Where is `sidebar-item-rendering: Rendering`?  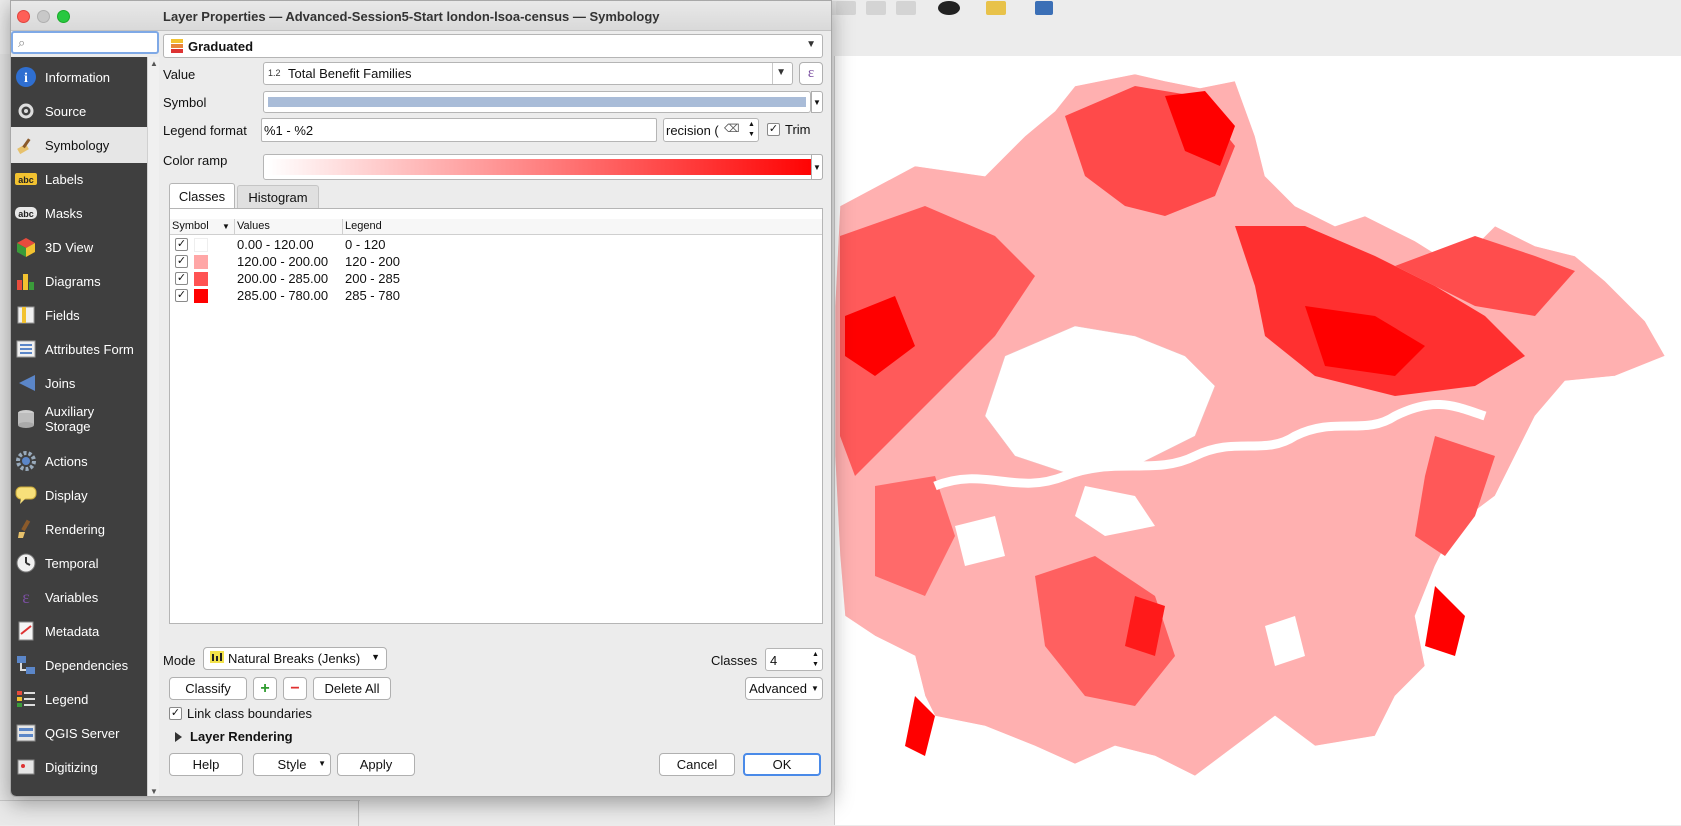
sidebar-item-rendering: Rendering is located at coordinates (79, 529).